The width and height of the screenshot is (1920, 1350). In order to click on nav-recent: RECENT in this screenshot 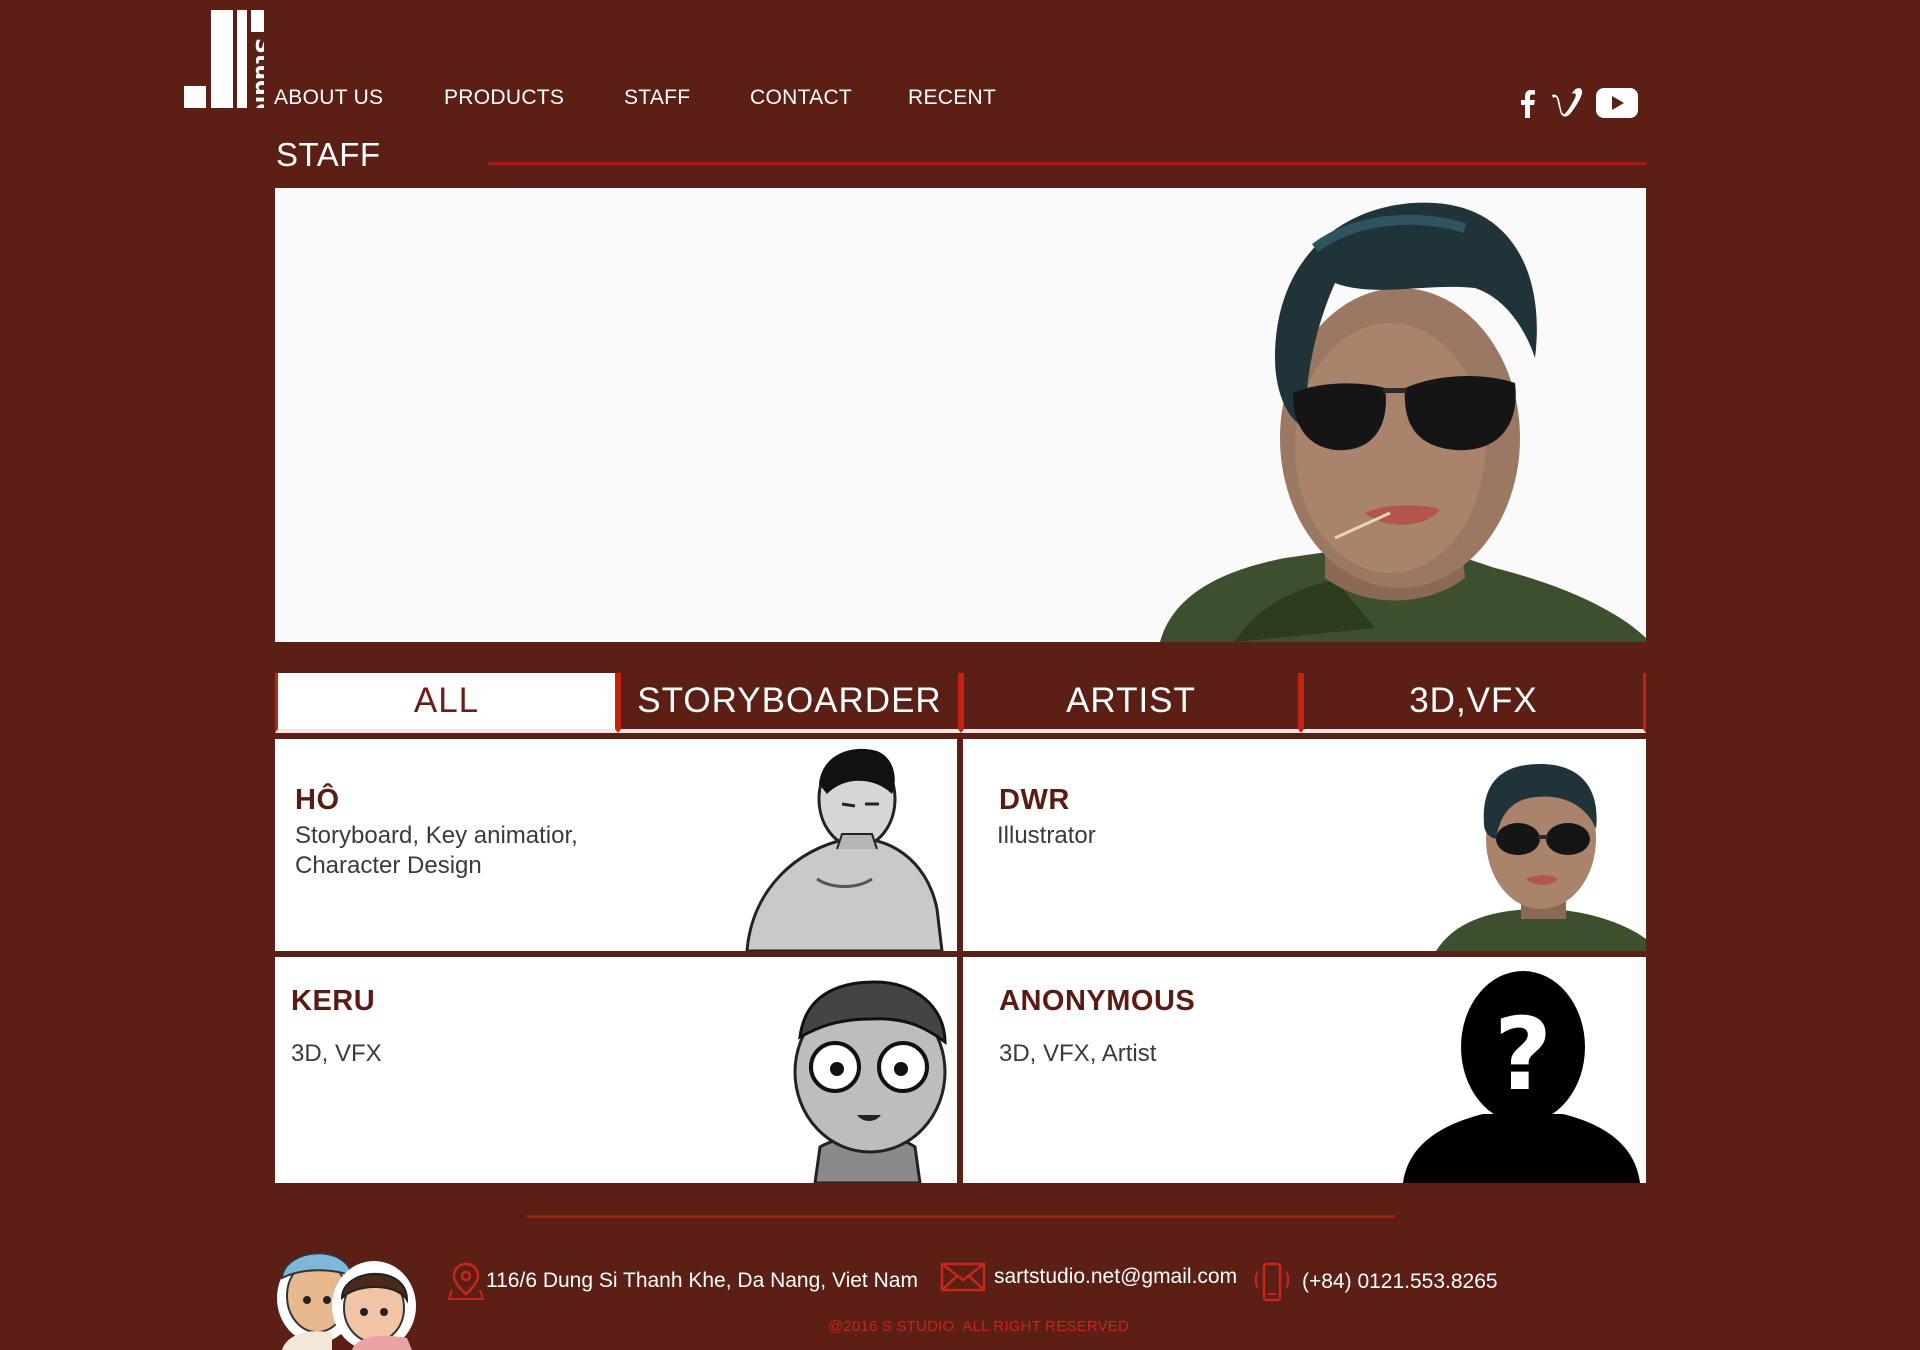, I will do `click(958, 98)`.